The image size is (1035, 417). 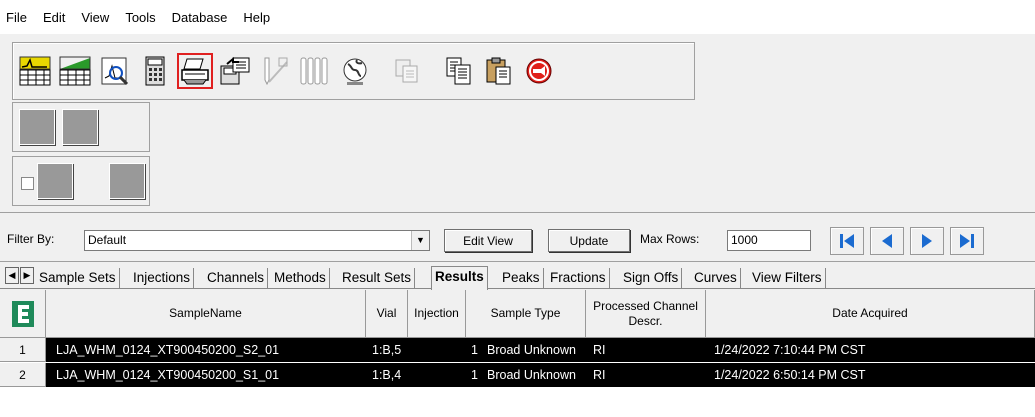 I want to click on cell-vial: 1:B,5, so click(x=387, y=350).